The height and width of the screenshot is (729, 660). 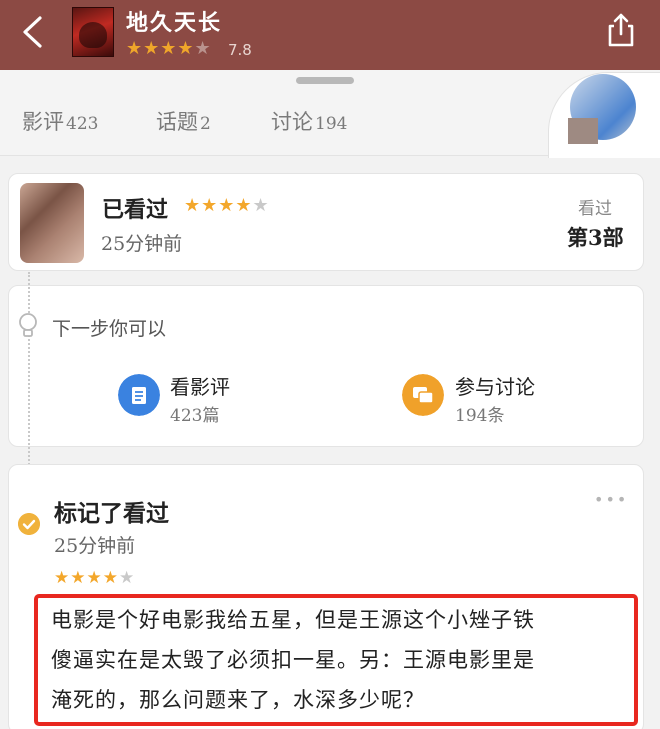 I want to click on join-discussion-link: 参与讨论, so click(x=495, y=385).